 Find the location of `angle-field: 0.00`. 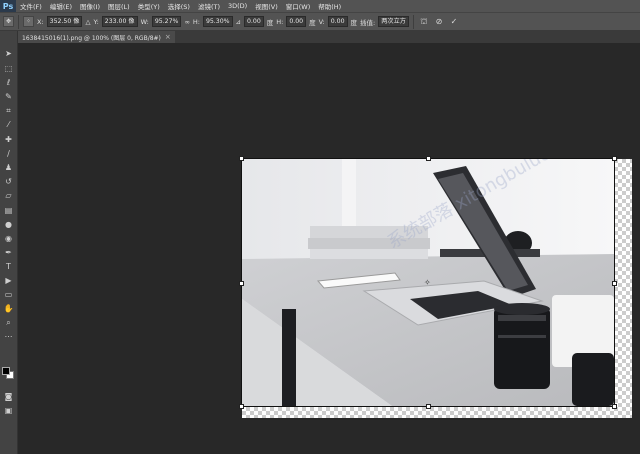

angle-field: 0.00 is located at coordinates (253, 21).